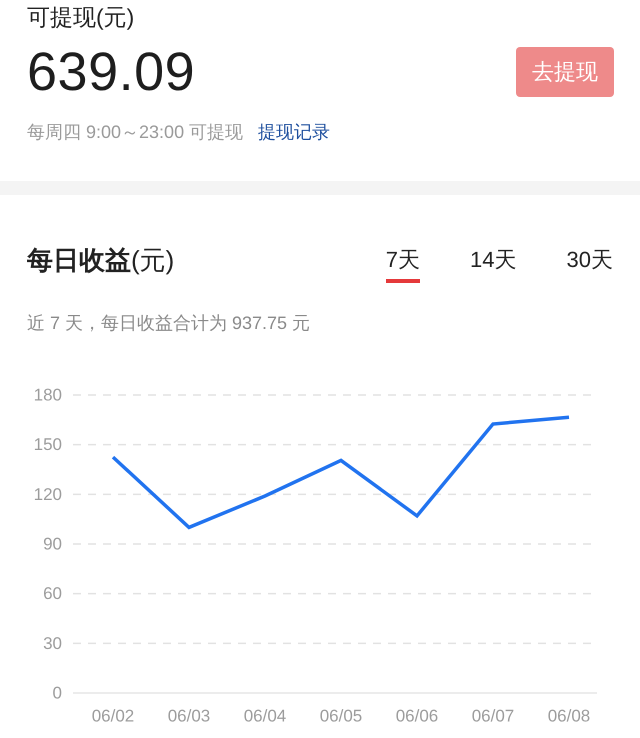 The height and width of the screenshot is (738, 640). I want to click on period-tab: 30天, so click(589, 264).